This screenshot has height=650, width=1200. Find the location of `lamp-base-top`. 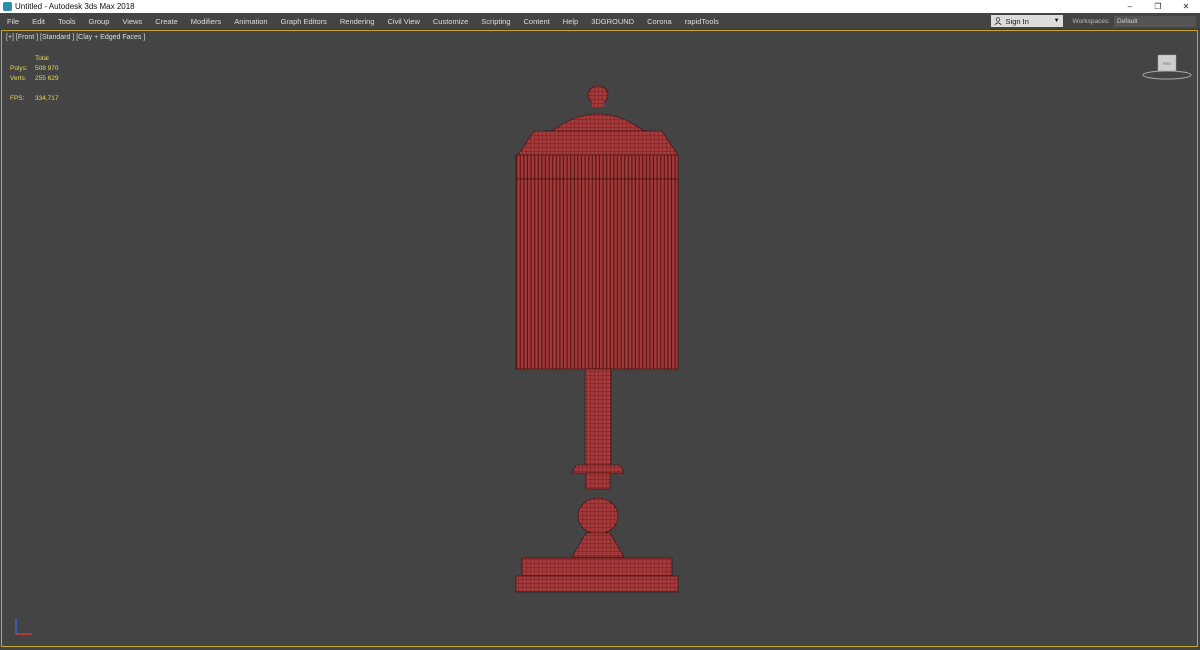

lamp-base-top is located at coordinates (597, 567).